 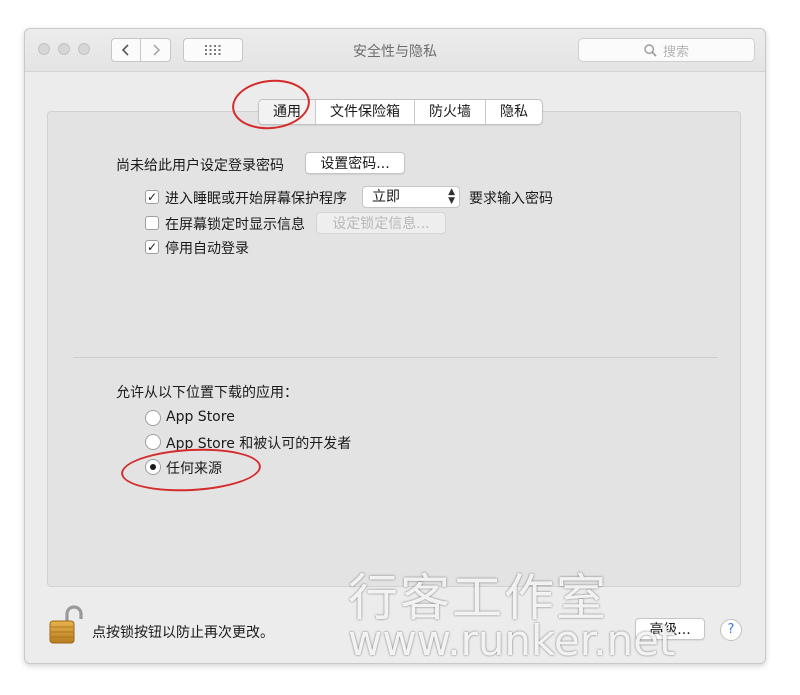 I want to click on disable-auto-login-checkbox: ✓, so click(x=152, y=247).